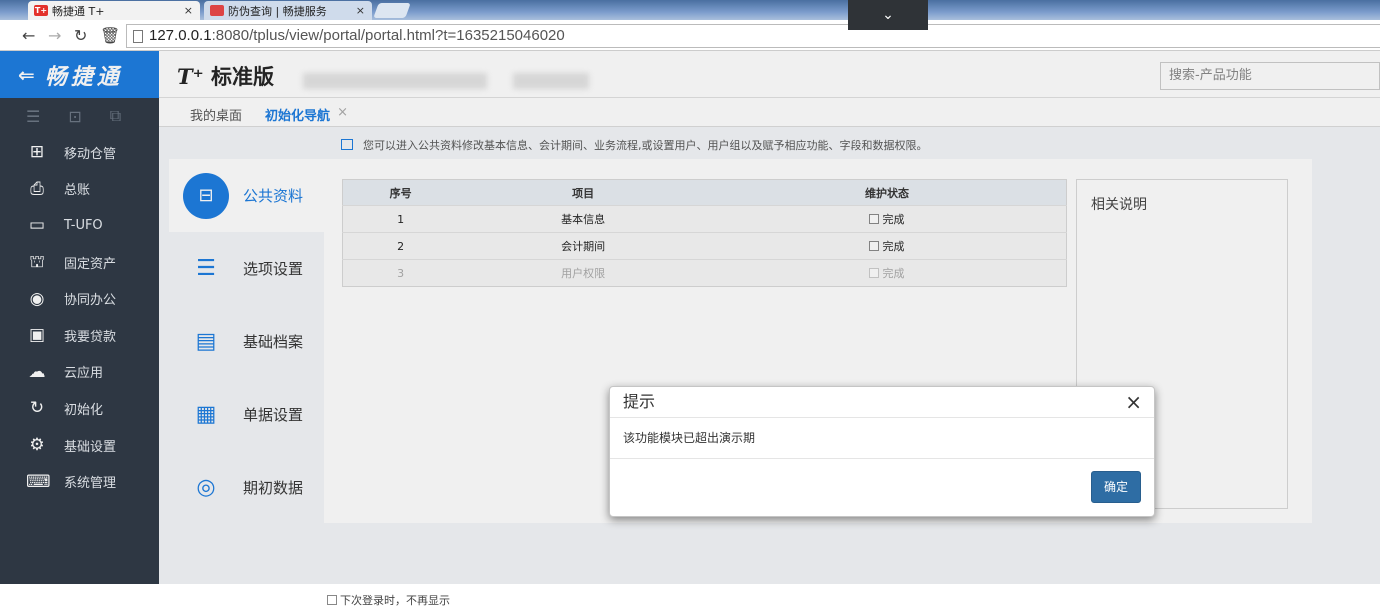 The image size is (1380, 608). I want to click on trash-icon: 🗑, so click(110, 35).